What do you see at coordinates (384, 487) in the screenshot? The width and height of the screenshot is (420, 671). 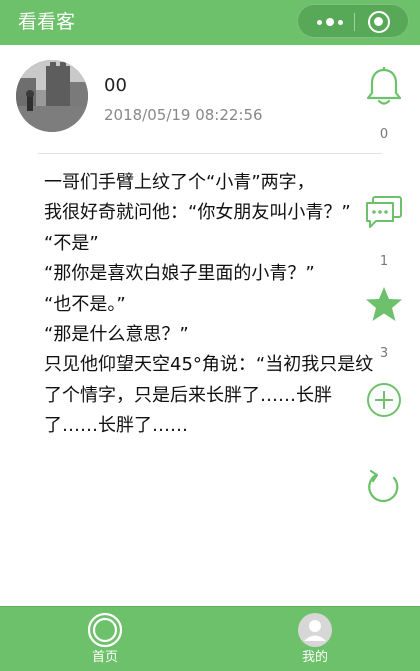 I see `refresh-icon` at bounding box center [384, 487].